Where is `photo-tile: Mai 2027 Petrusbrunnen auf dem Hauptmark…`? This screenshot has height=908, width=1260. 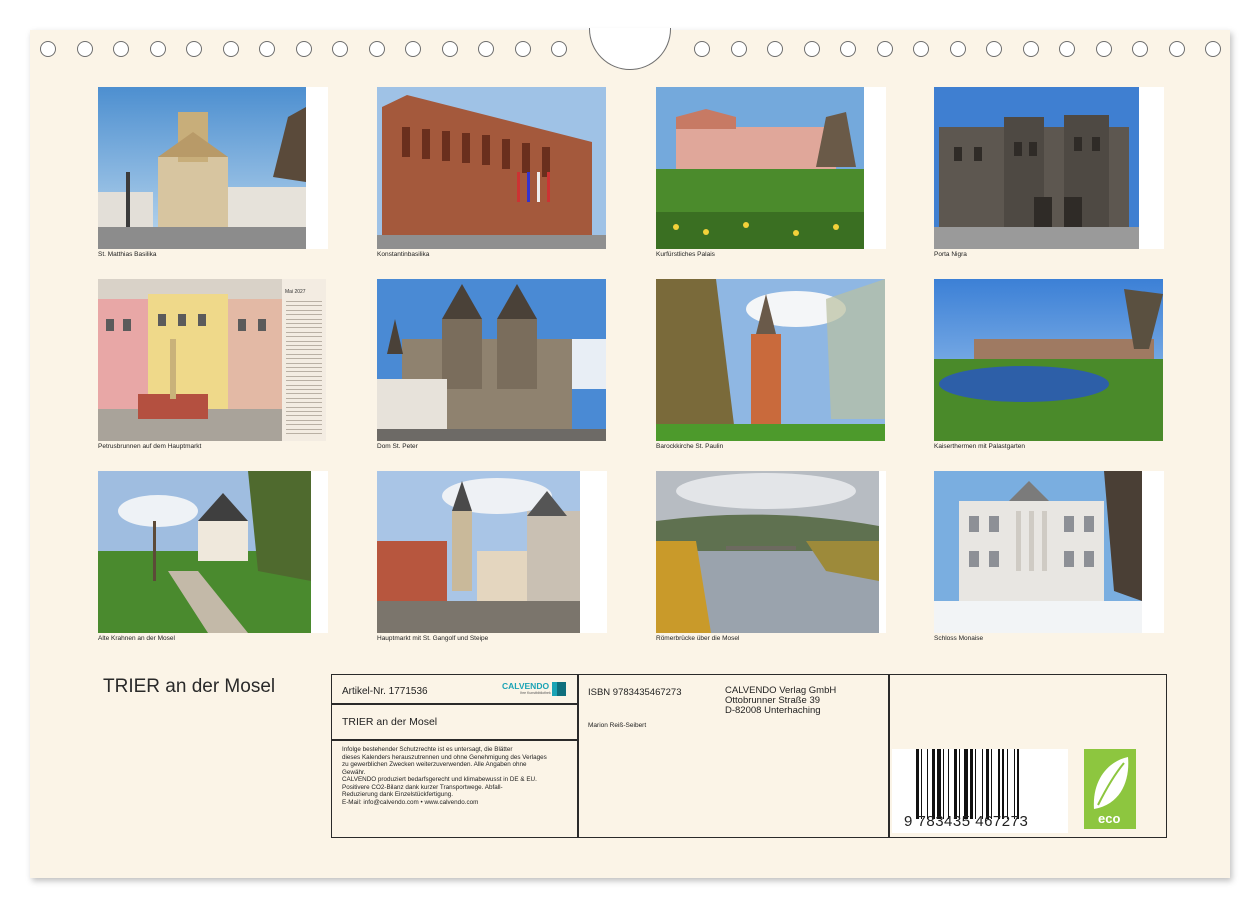
photo-tile: Mai 2027 Petrusbrunnen auf dem Hauptmark… is located at coordinates (213, 364).